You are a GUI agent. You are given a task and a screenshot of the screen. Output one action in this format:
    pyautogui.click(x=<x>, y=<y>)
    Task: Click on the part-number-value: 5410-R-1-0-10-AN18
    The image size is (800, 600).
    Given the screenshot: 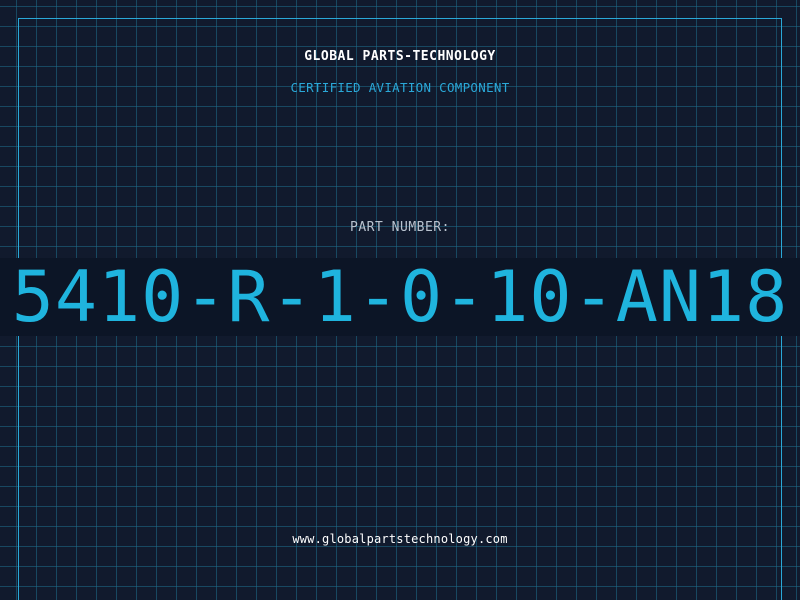 What is the action you would take?
    pyautogui.click(x=400, y=297)
    